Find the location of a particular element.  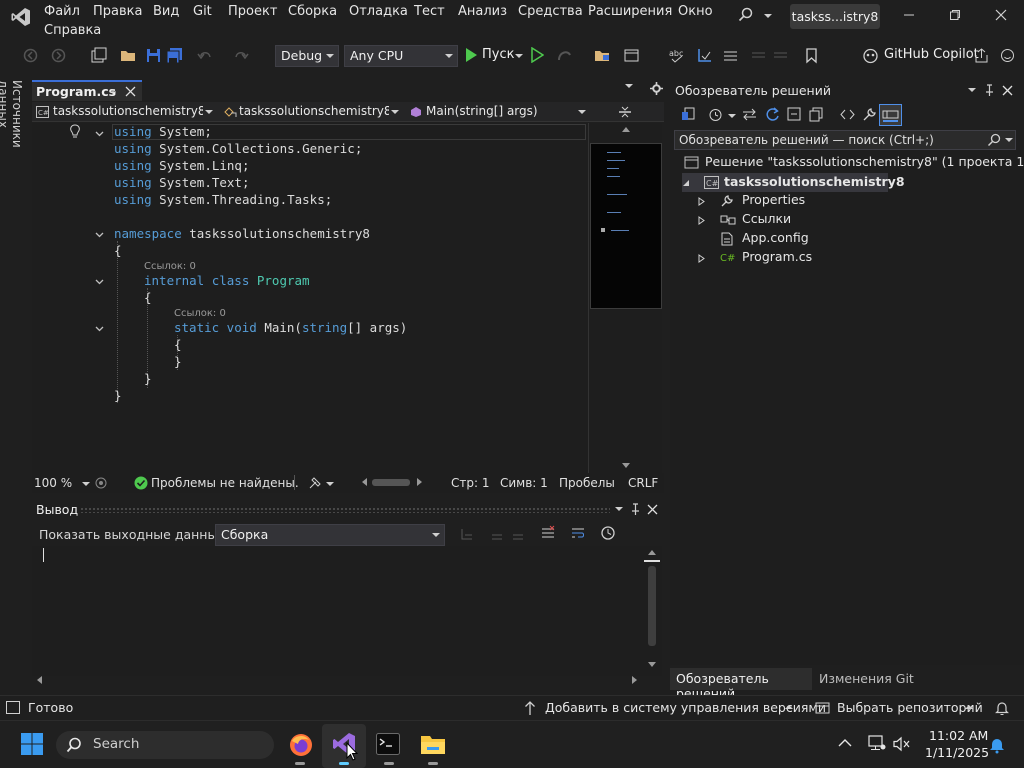

select-repository-button: Выбрать репозиторий is located at coordinates (910, 707).